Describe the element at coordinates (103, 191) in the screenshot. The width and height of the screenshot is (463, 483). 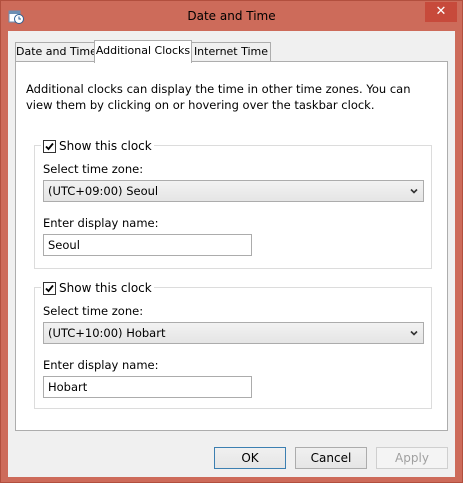
I see `clock-1-timezone-value: (UTC+09:00) Seoul` at that location.